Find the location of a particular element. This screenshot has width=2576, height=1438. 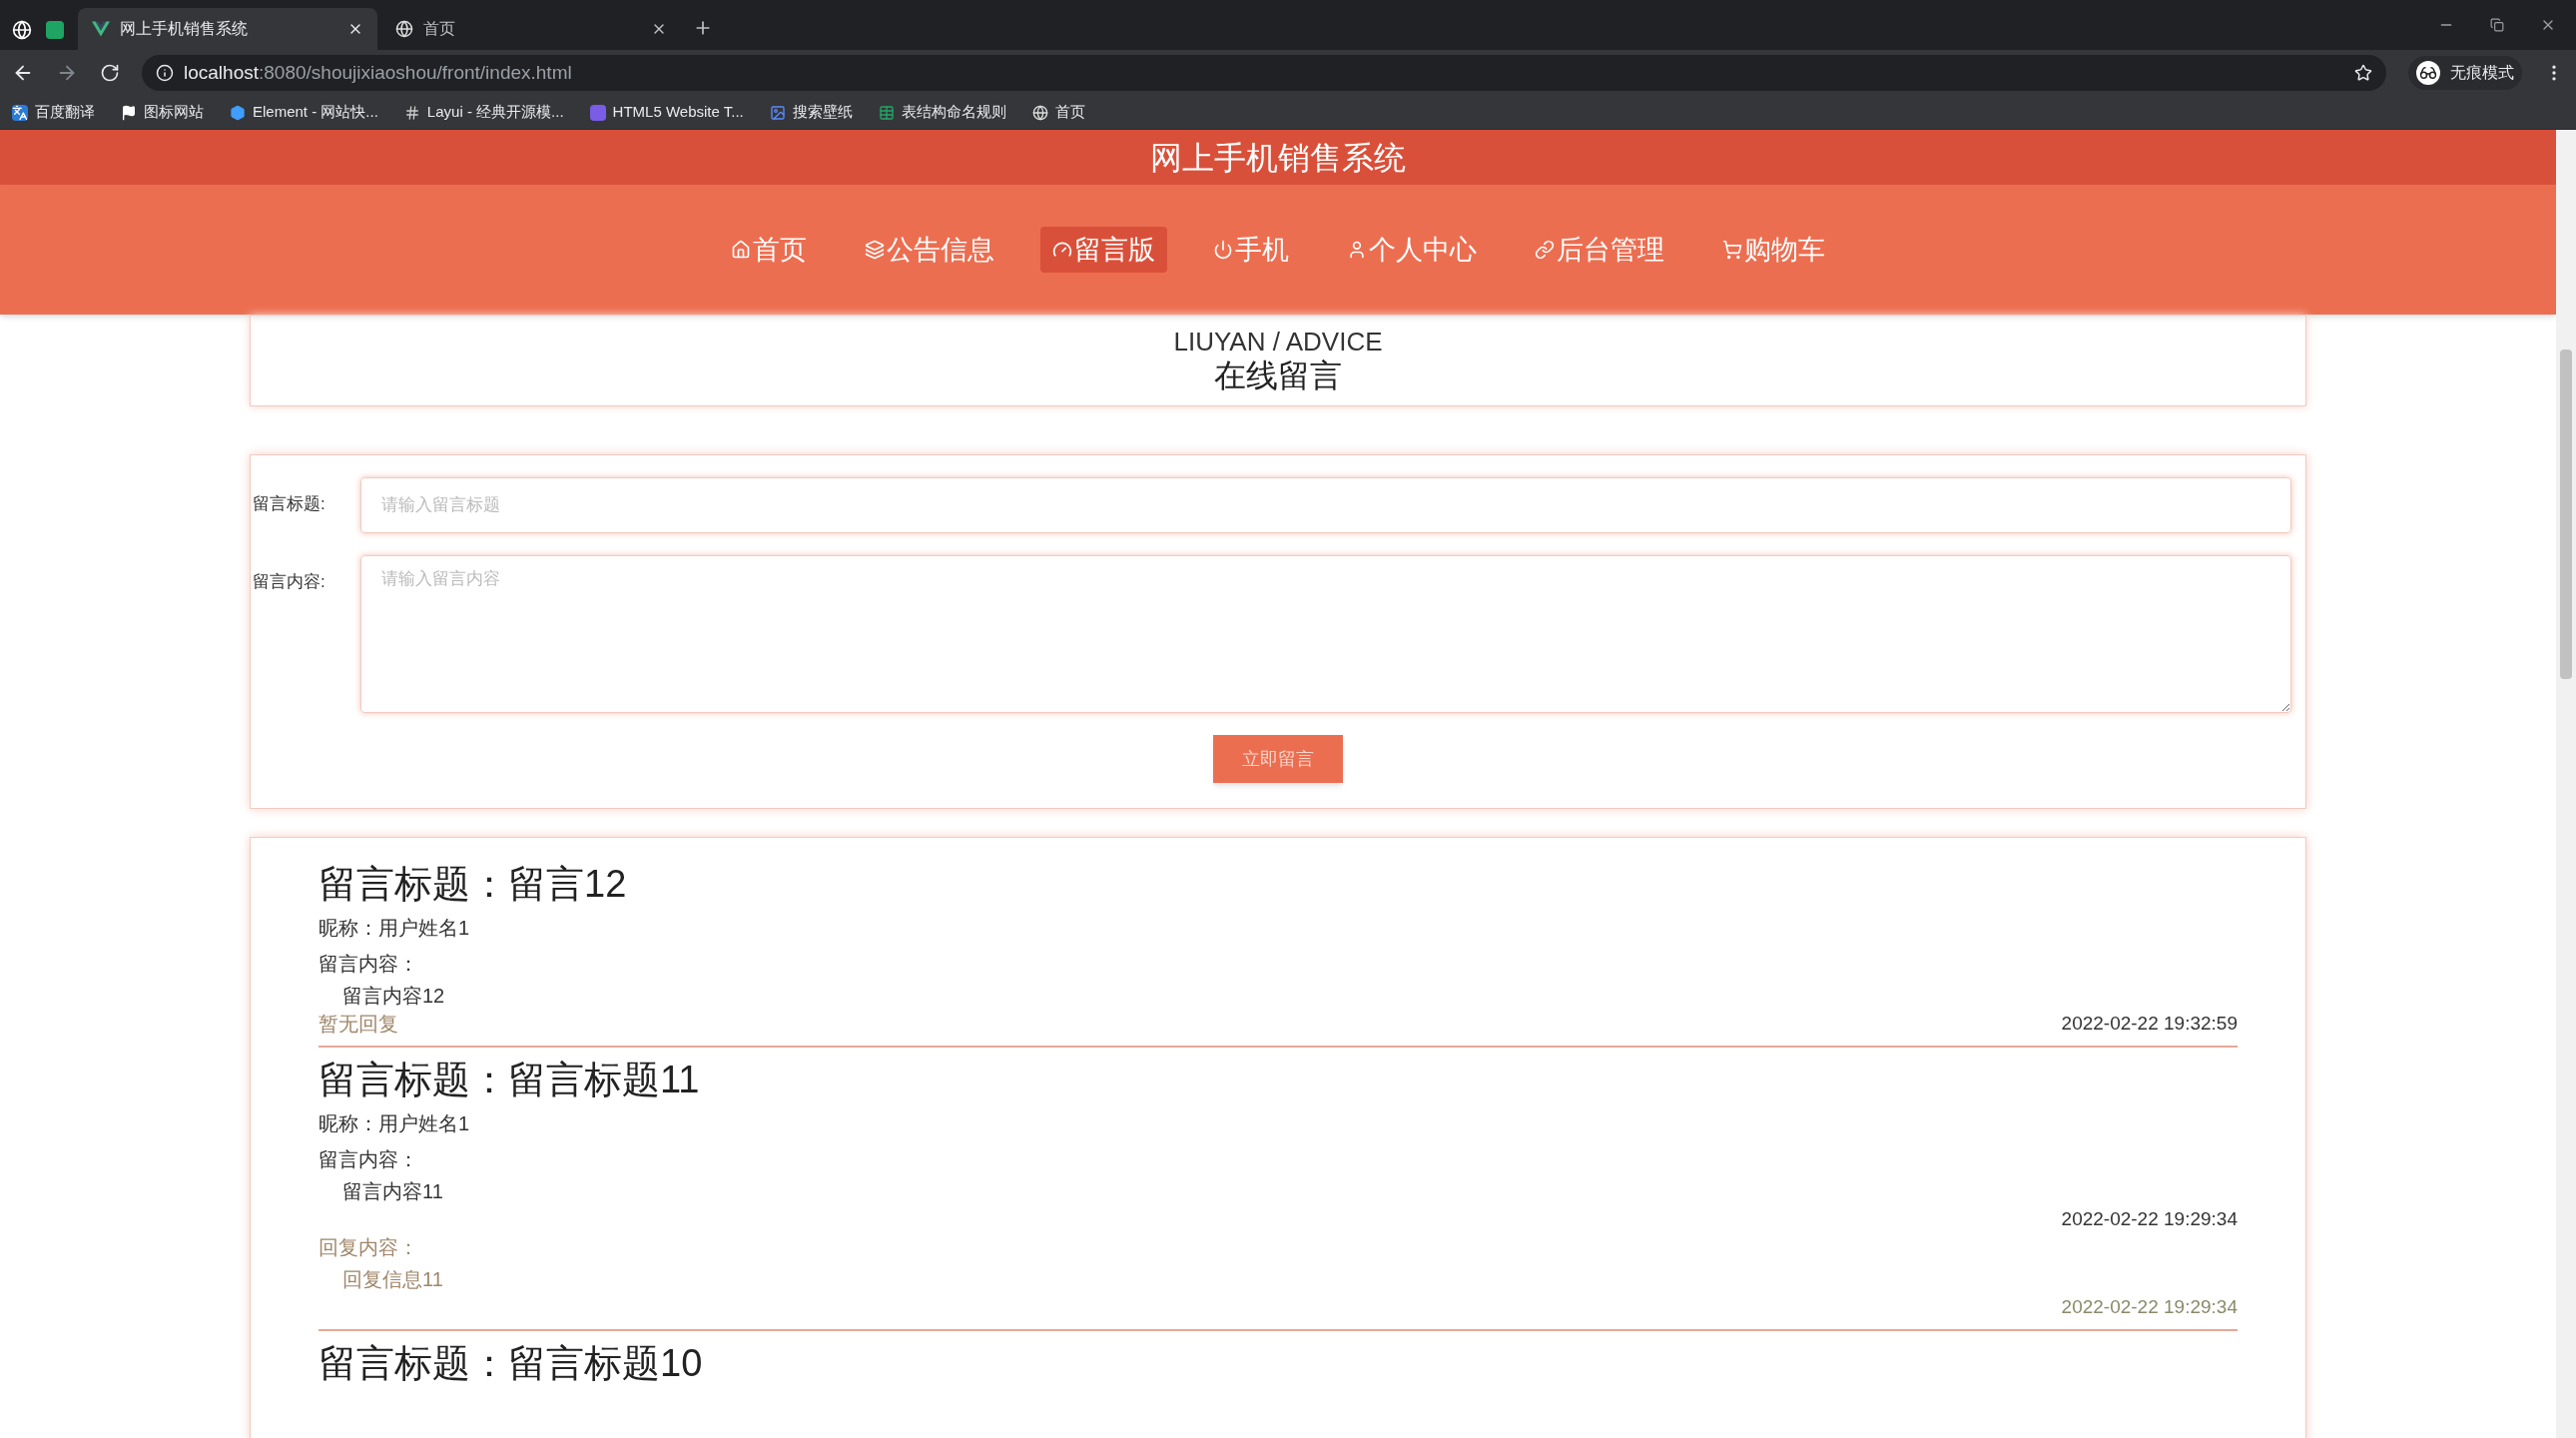

translate-icon is located at coordinates (20, 112).